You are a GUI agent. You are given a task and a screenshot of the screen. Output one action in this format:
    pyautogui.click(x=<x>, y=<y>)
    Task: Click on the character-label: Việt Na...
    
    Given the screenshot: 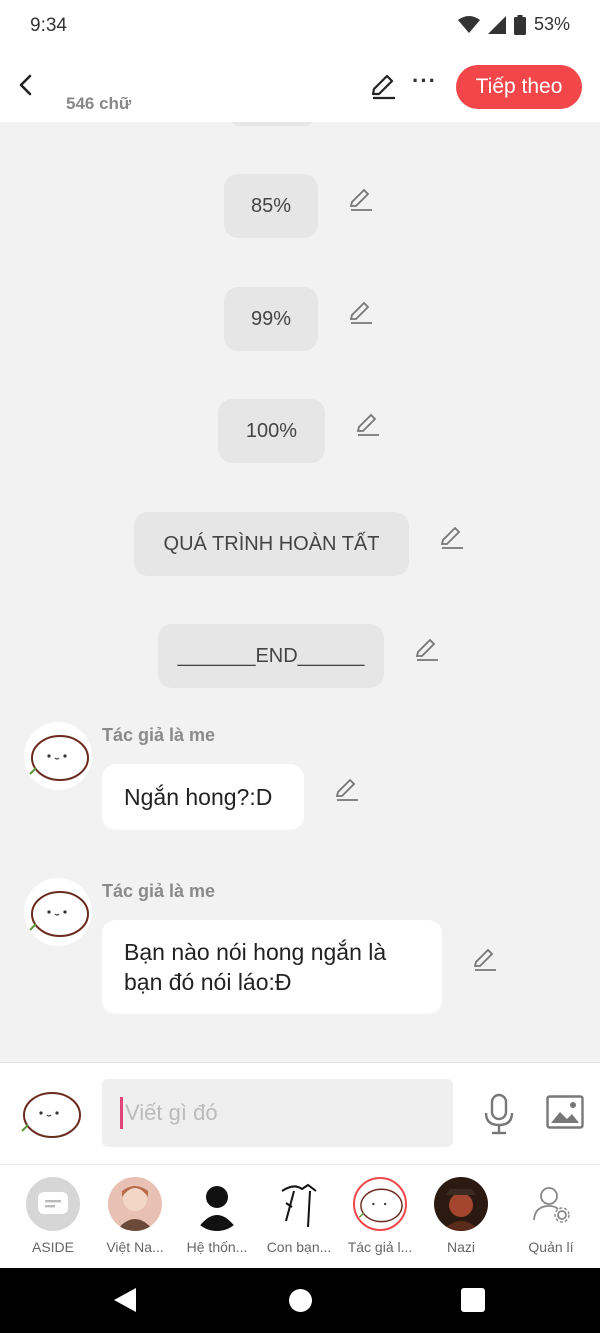 What is the action you would take?
    pyautogui.click(x=135, y=1247)
    